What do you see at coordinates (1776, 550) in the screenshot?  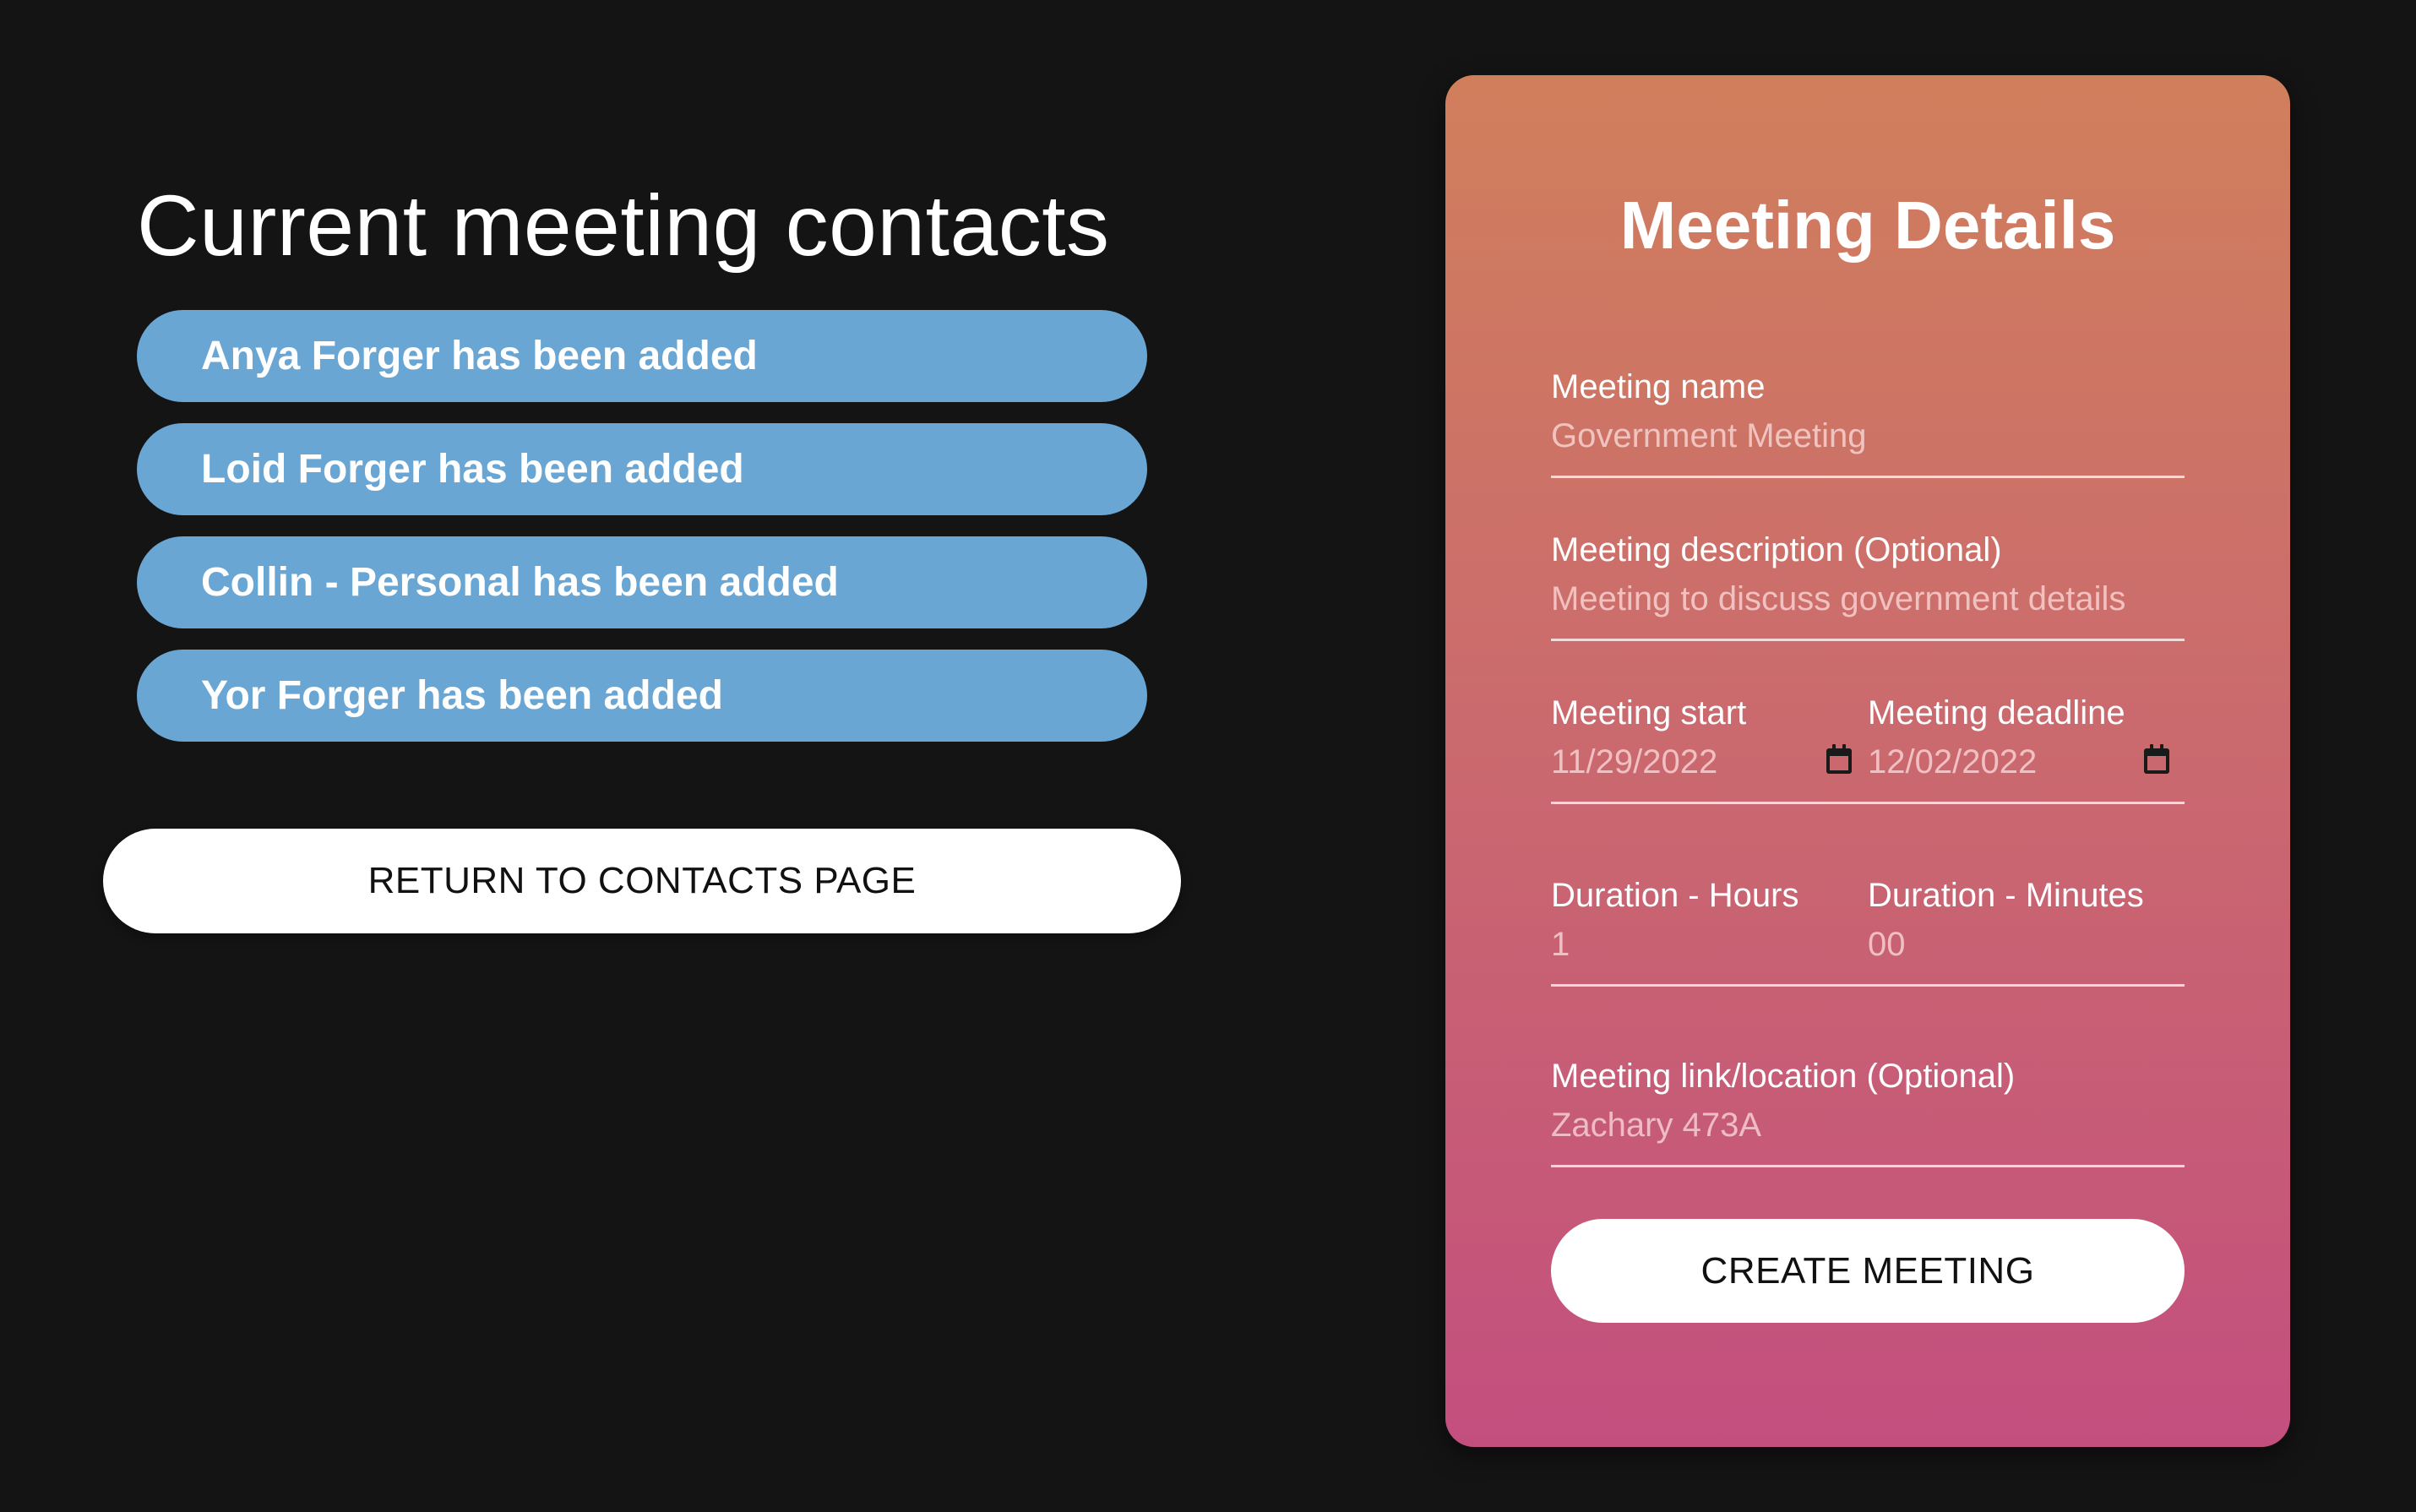 I see `meeting-description-label: Meeting description (Optional)` at bounding box center [1776, 550].